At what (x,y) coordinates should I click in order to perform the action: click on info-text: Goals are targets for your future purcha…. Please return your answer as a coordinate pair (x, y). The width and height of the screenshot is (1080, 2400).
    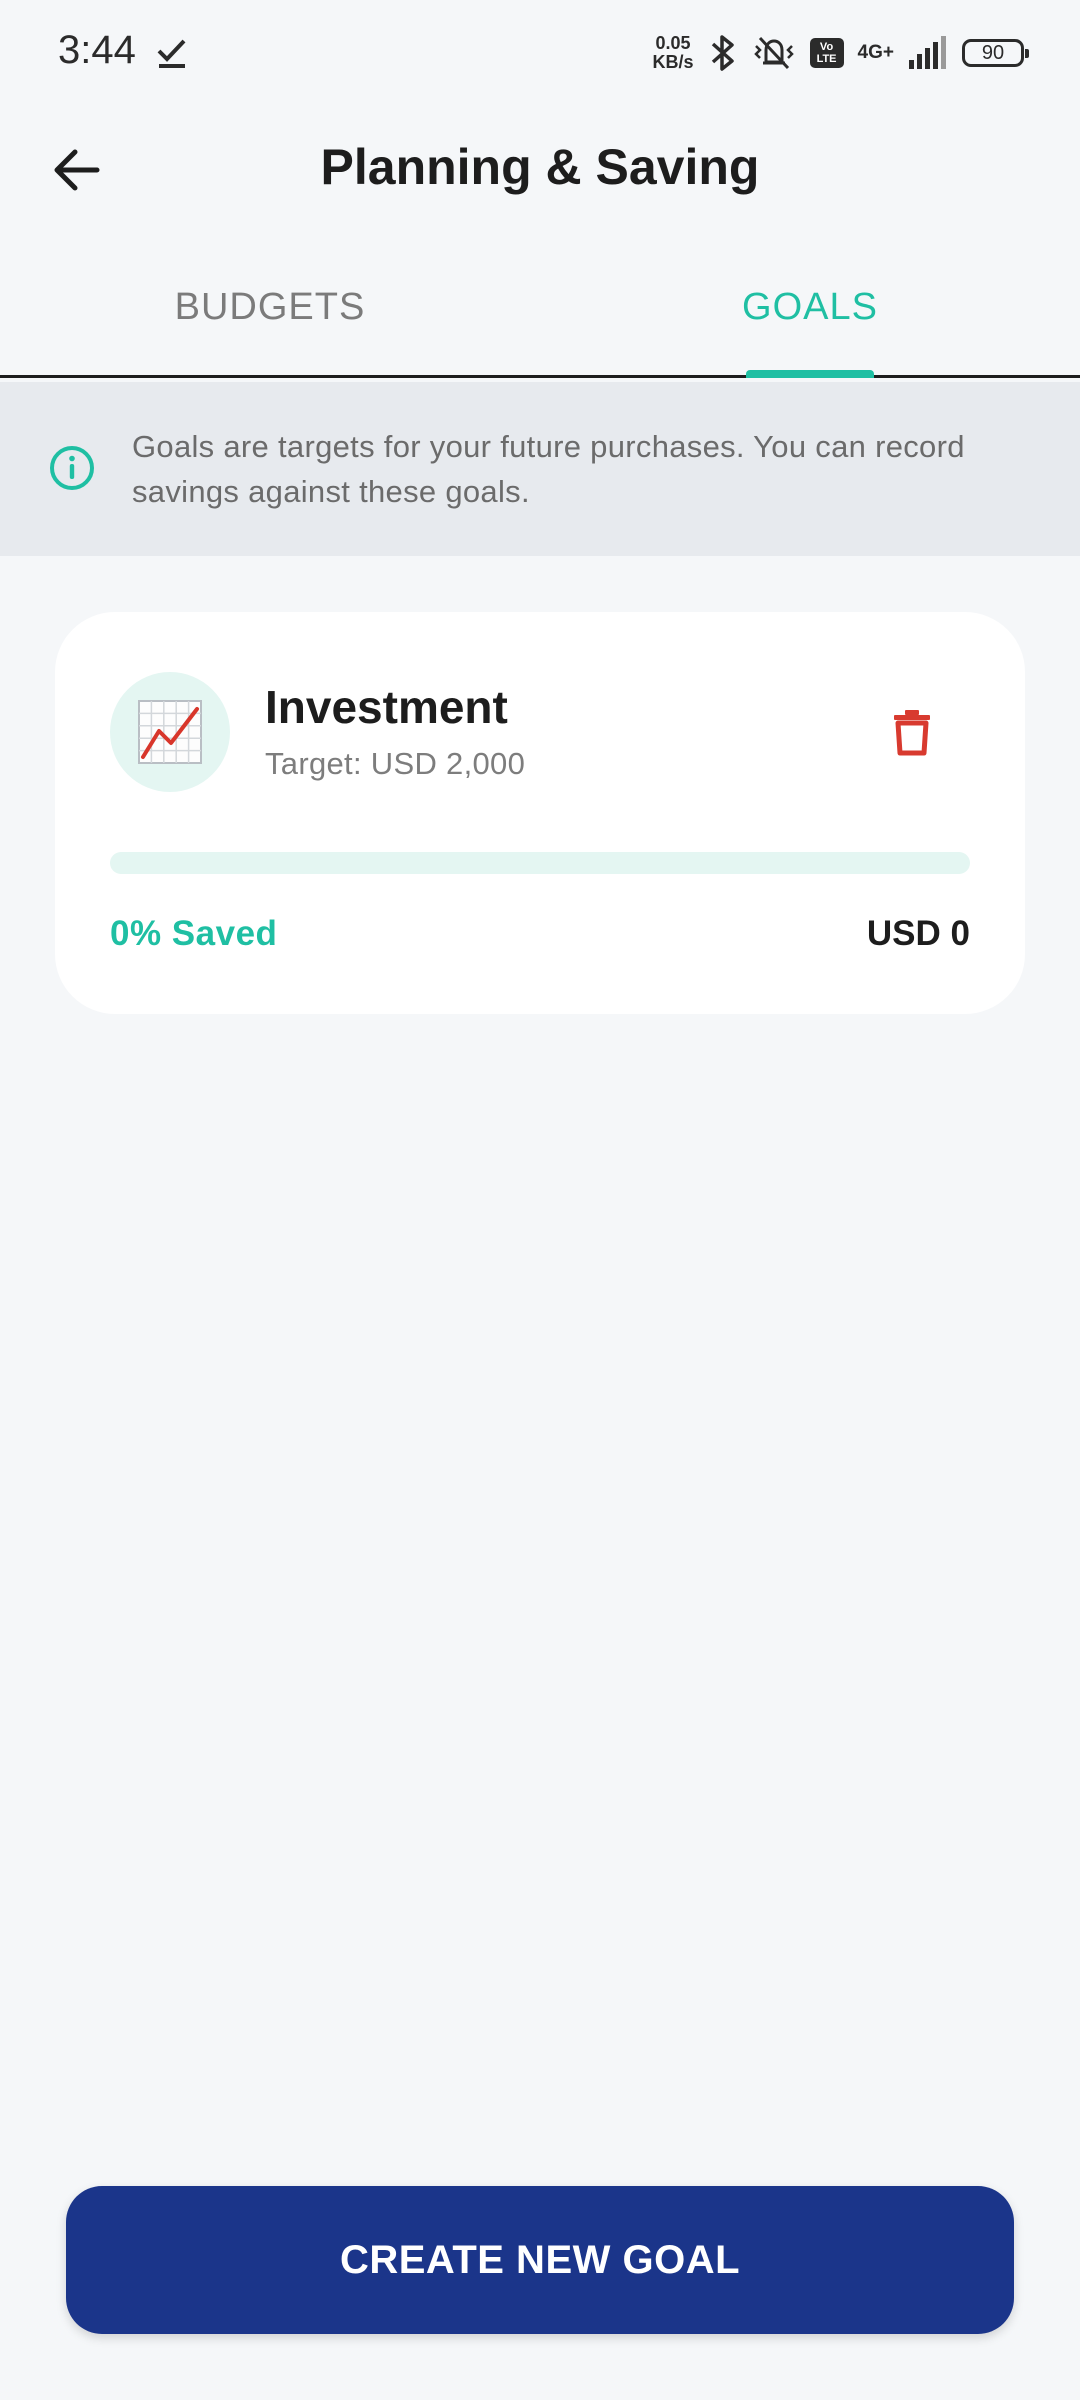
    Looking at the image, I should click on (548, 469).